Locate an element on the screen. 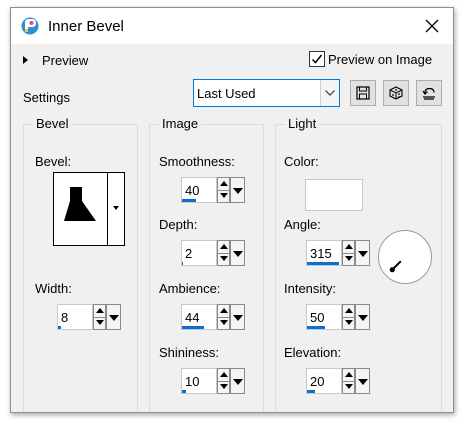 The width and height of the screenshot is (460, 421). smoothness-level-bar is located at coordinates (189, 200).